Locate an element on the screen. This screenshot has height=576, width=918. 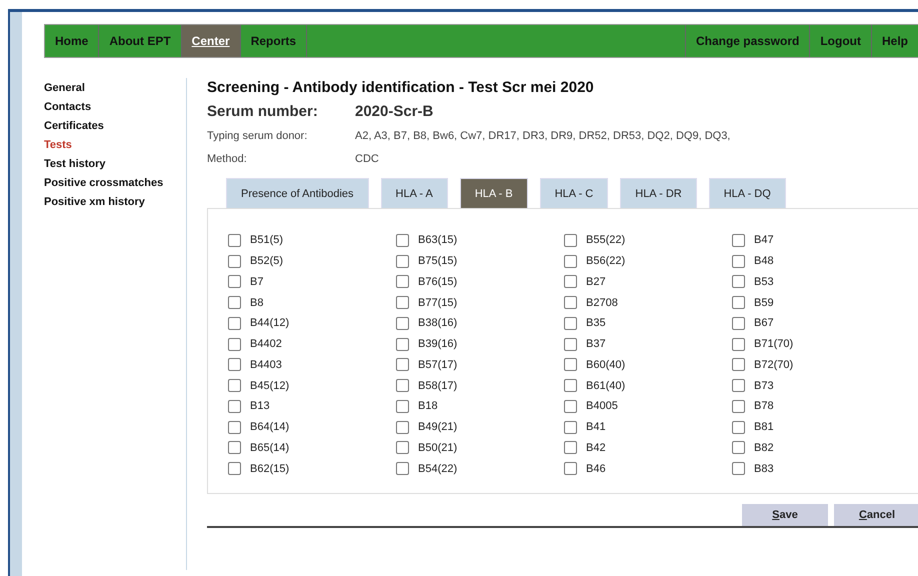
checkbox-label: B55(22) is located at coordinates (606, 240).